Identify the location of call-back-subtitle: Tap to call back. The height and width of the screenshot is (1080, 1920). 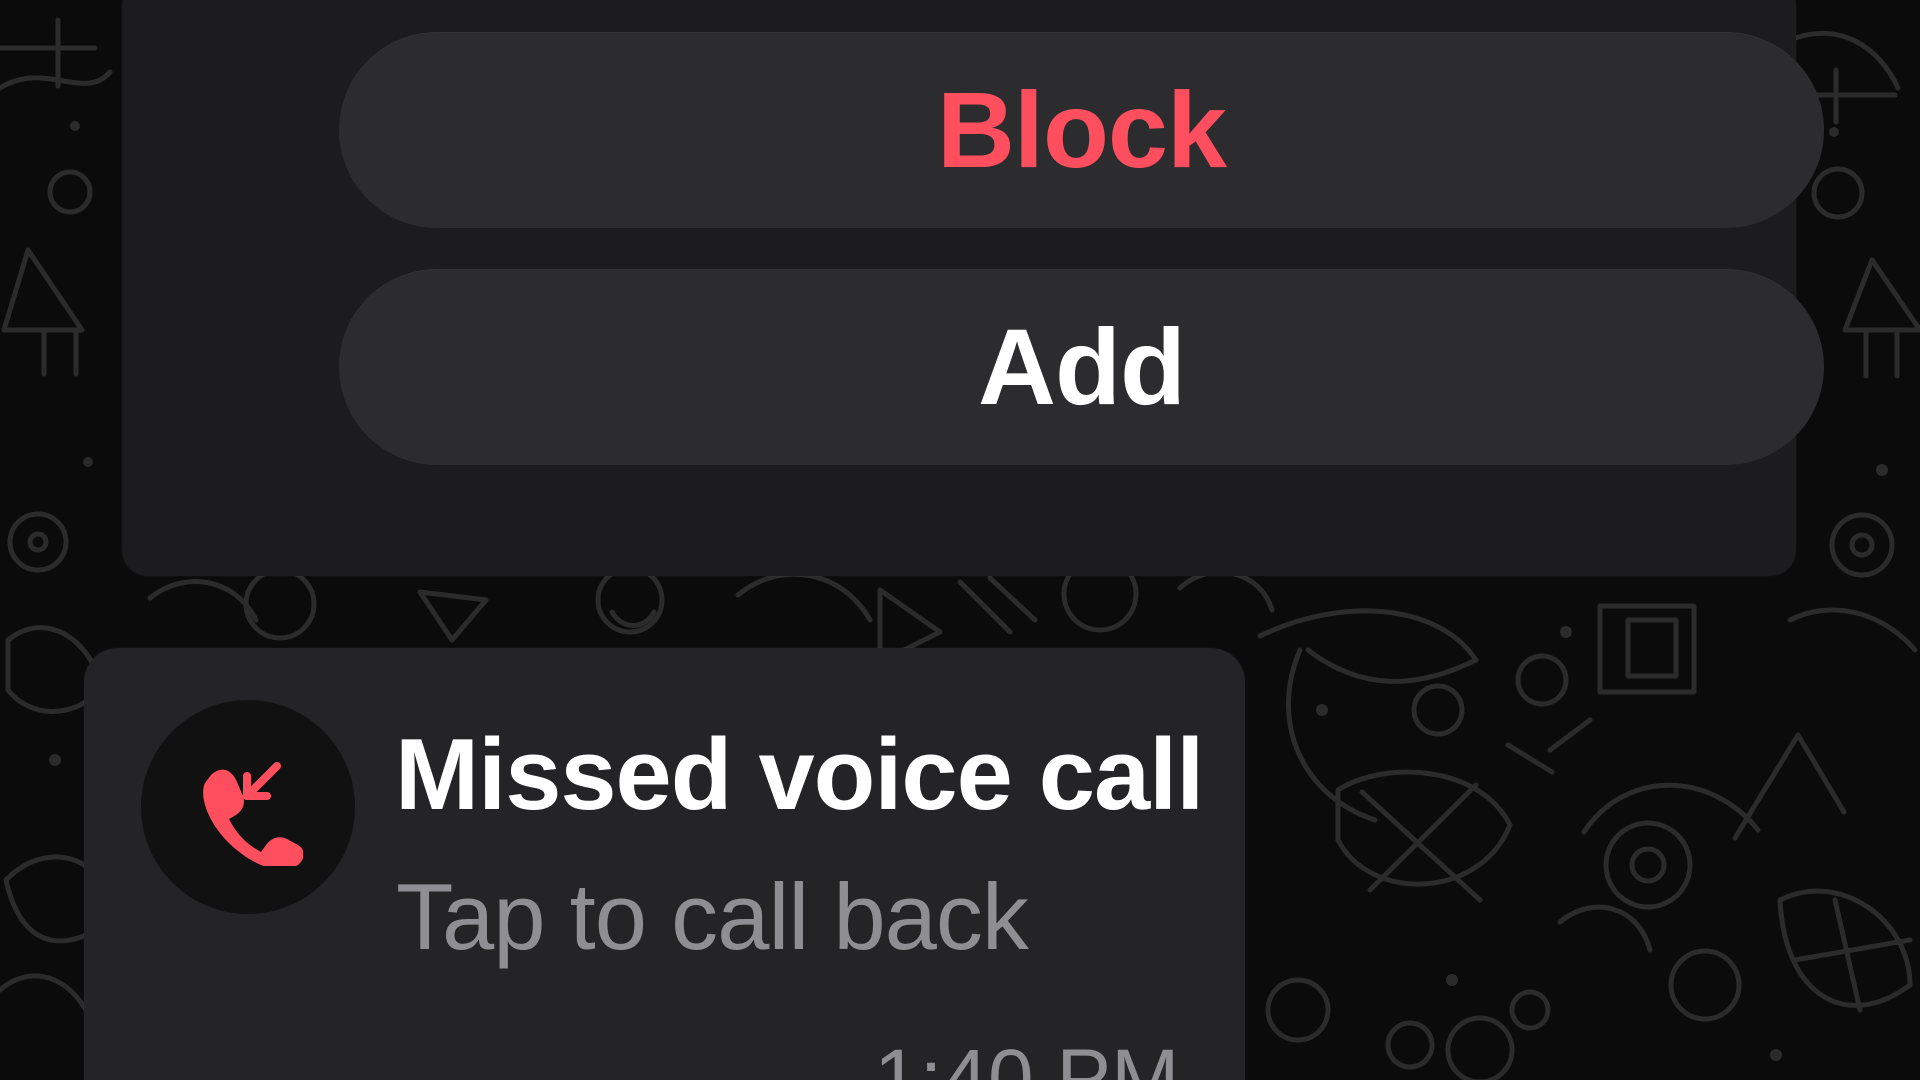
(712, 916).